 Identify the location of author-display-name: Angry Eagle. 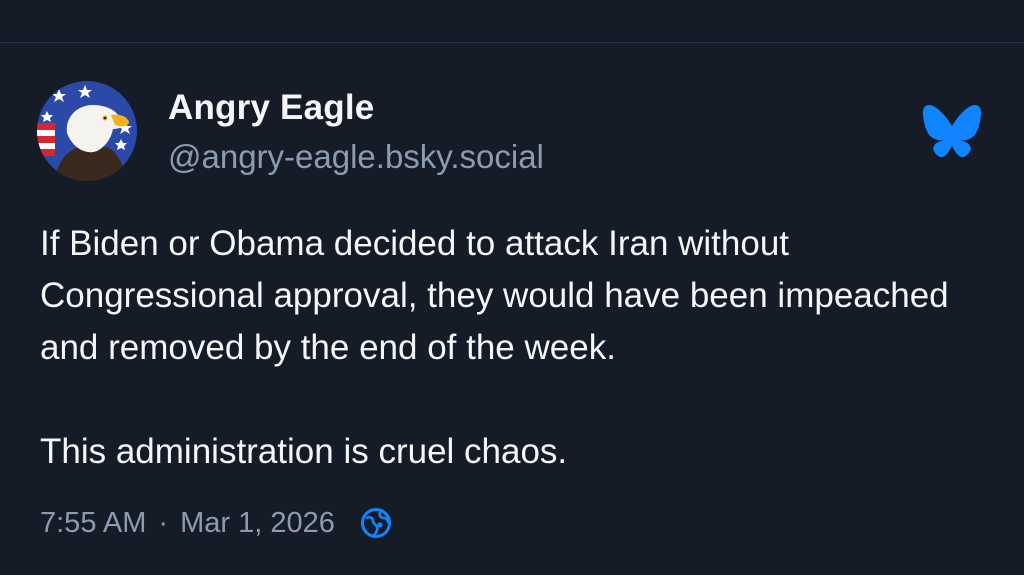
(271, 108).